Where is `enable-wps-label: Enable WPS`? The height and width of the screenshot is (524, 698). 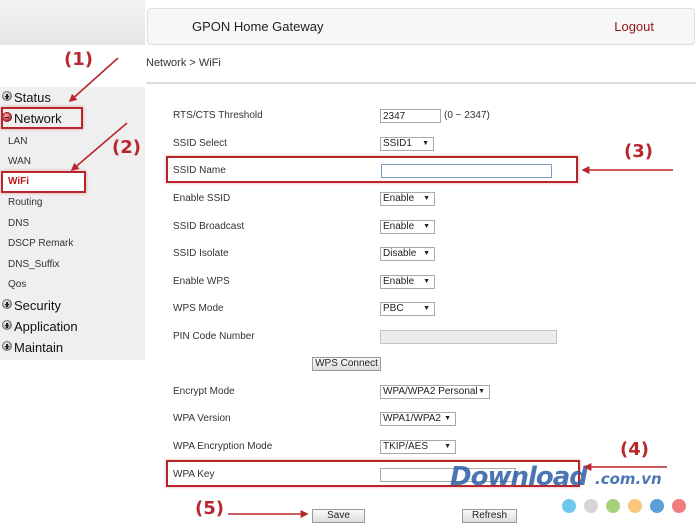
enable-wps-label: Enable WPS is located at coordinates (201, 281).